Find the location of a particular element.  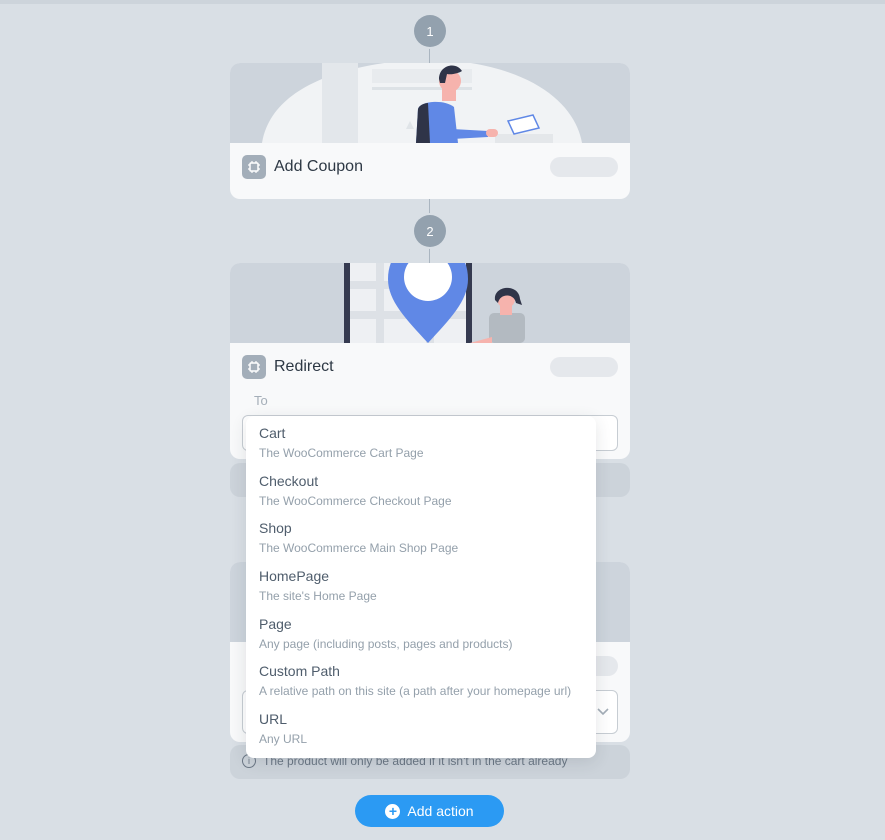

option-description: The WooCommerce Checkout Page is located at coordinates (355, 500).